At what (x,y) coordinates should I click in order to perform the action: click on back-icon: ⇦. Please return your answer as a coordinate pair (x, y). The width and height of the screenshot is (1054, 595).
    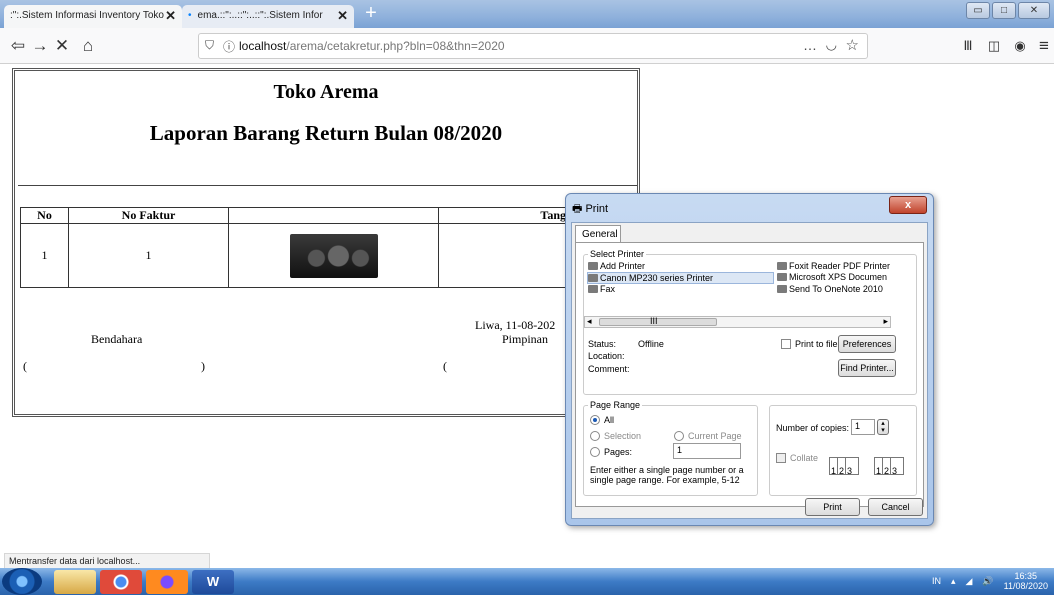
    Looking at the image, I should click on (18, 46).